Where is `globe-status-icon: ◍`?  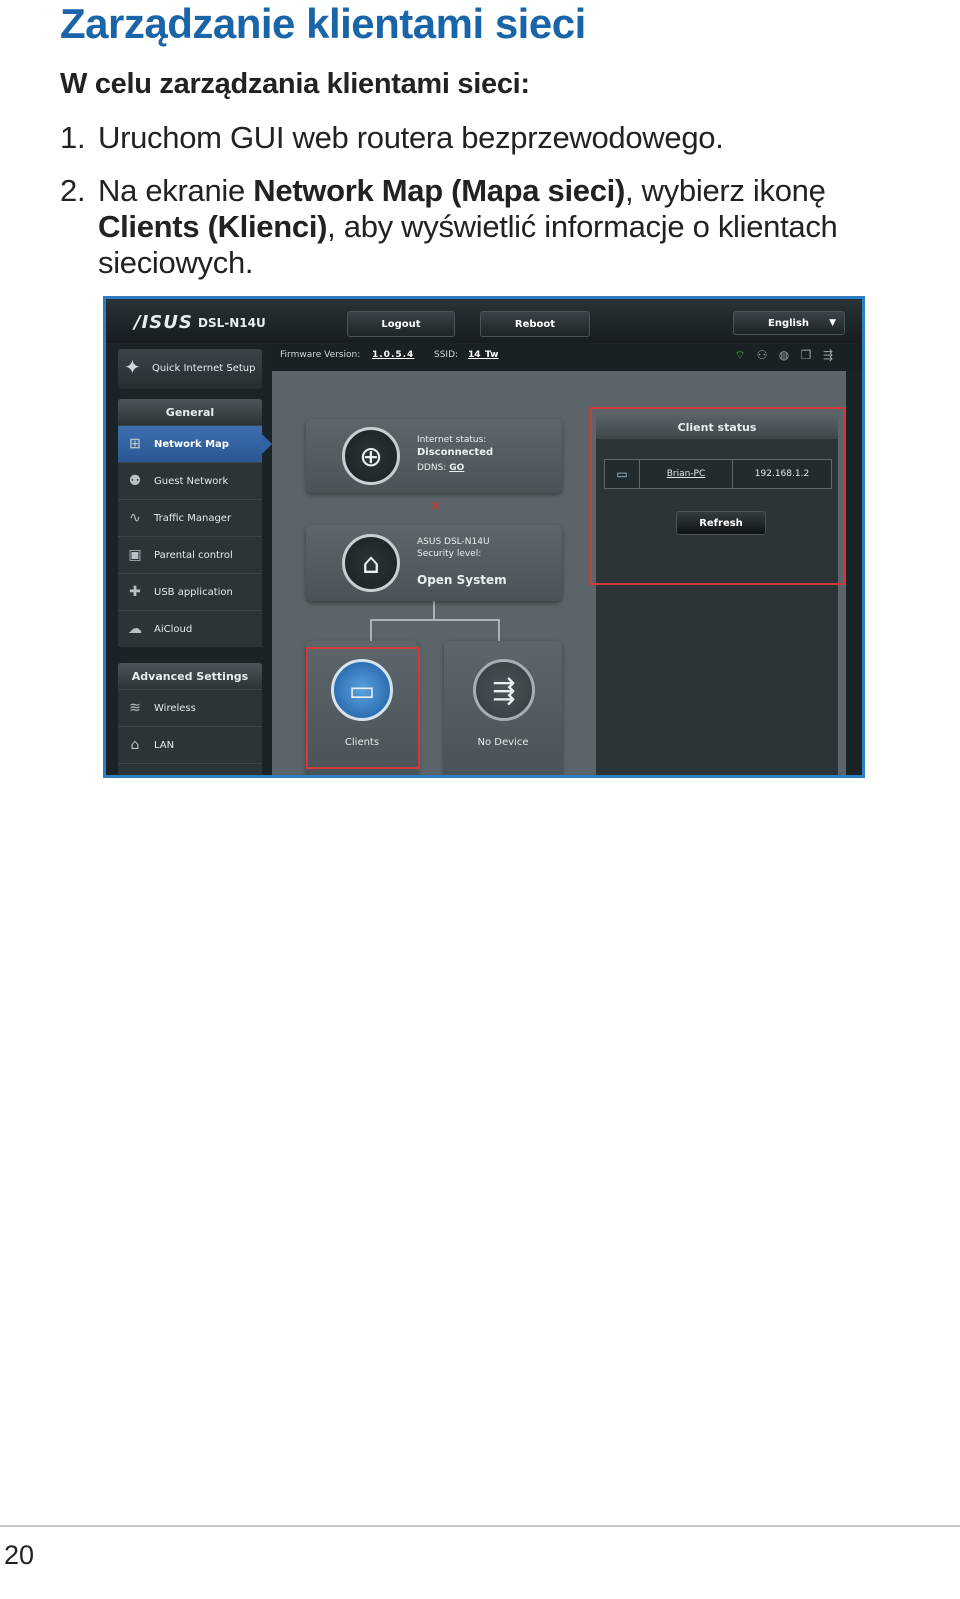 globe-status-icon: ◍ is located at coordinates (784, 355).